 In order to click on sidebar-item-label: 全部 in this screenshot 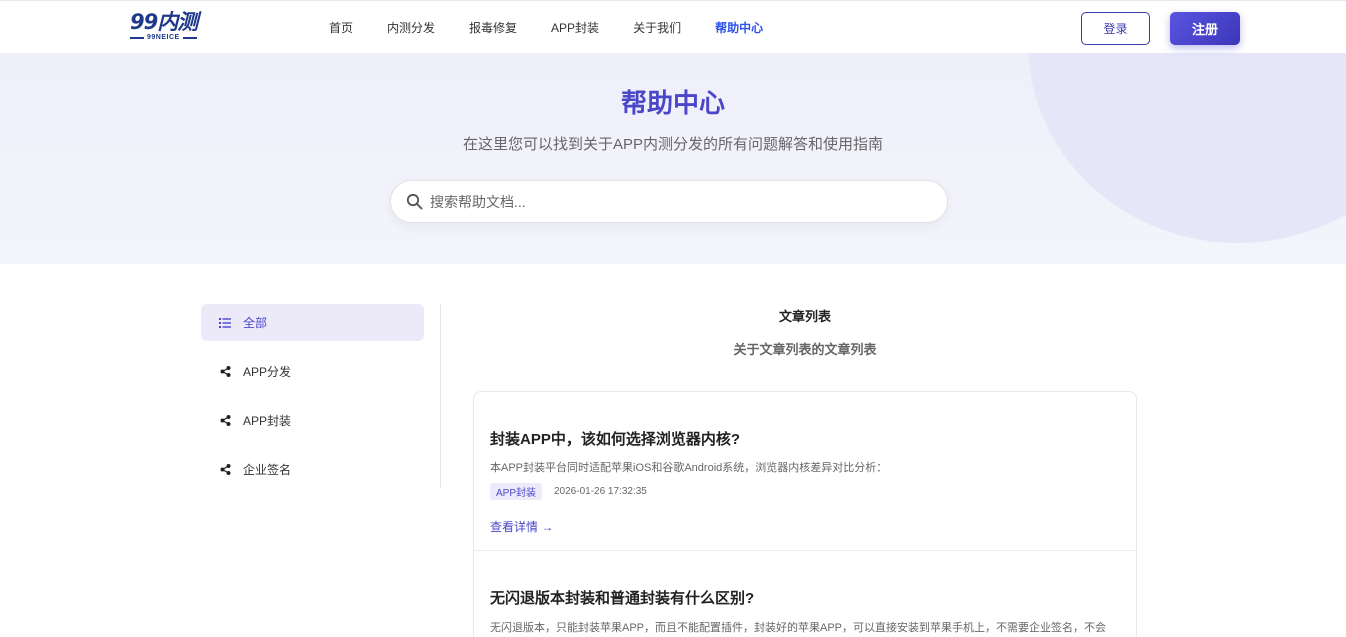, I will do `click(255, 323)`.